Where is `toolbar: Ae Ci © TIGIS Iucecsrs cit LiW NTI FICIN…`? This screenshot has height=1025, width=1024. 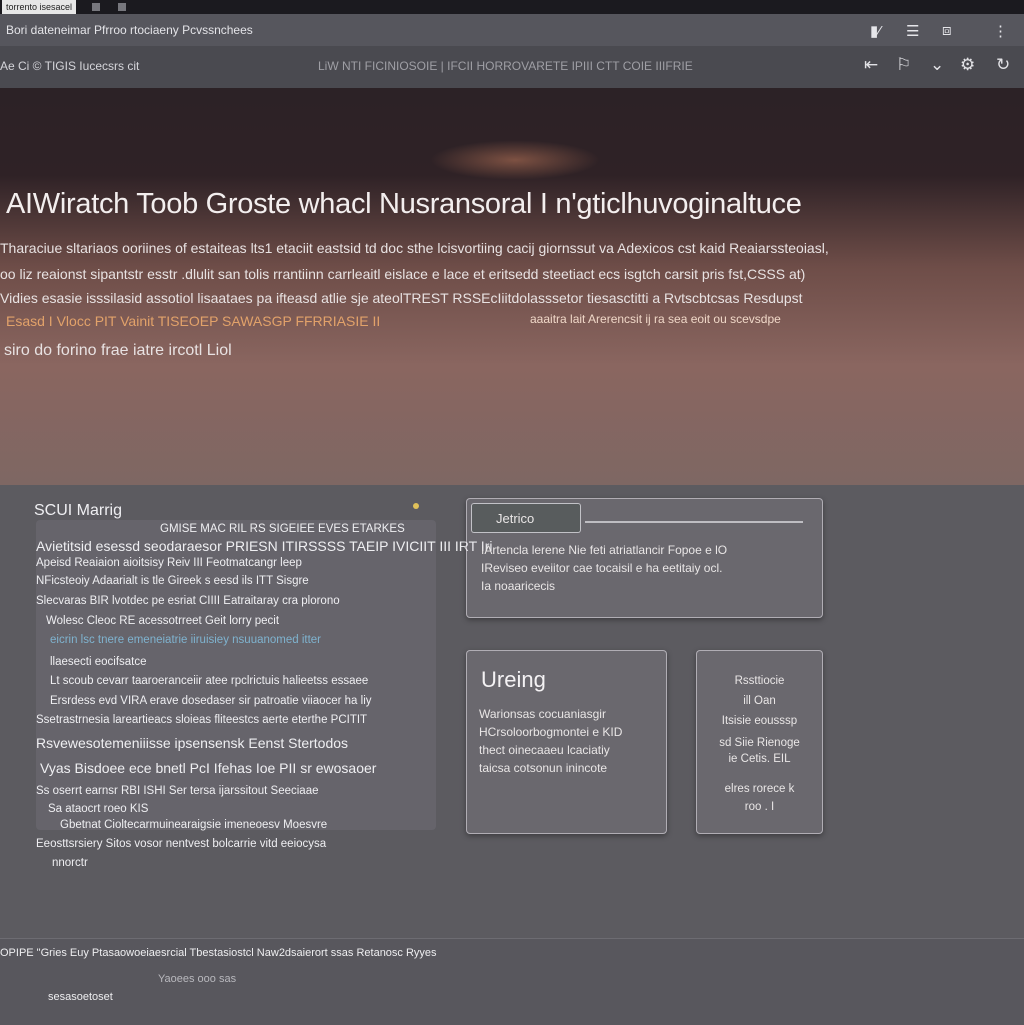 toolbar: Ae Ci © TIGIS Iucecsrs cit LiW NTI FICIN… is located at coordinates (512, 67).